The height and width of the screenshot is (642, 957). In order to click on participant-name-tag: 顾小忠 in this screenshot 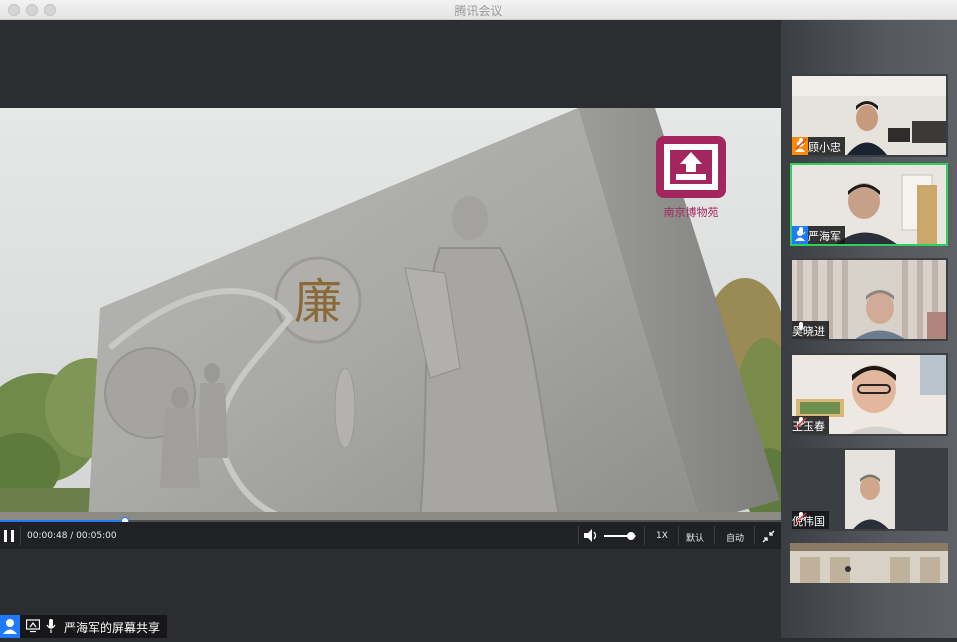, I will do `click(818, 146)`.